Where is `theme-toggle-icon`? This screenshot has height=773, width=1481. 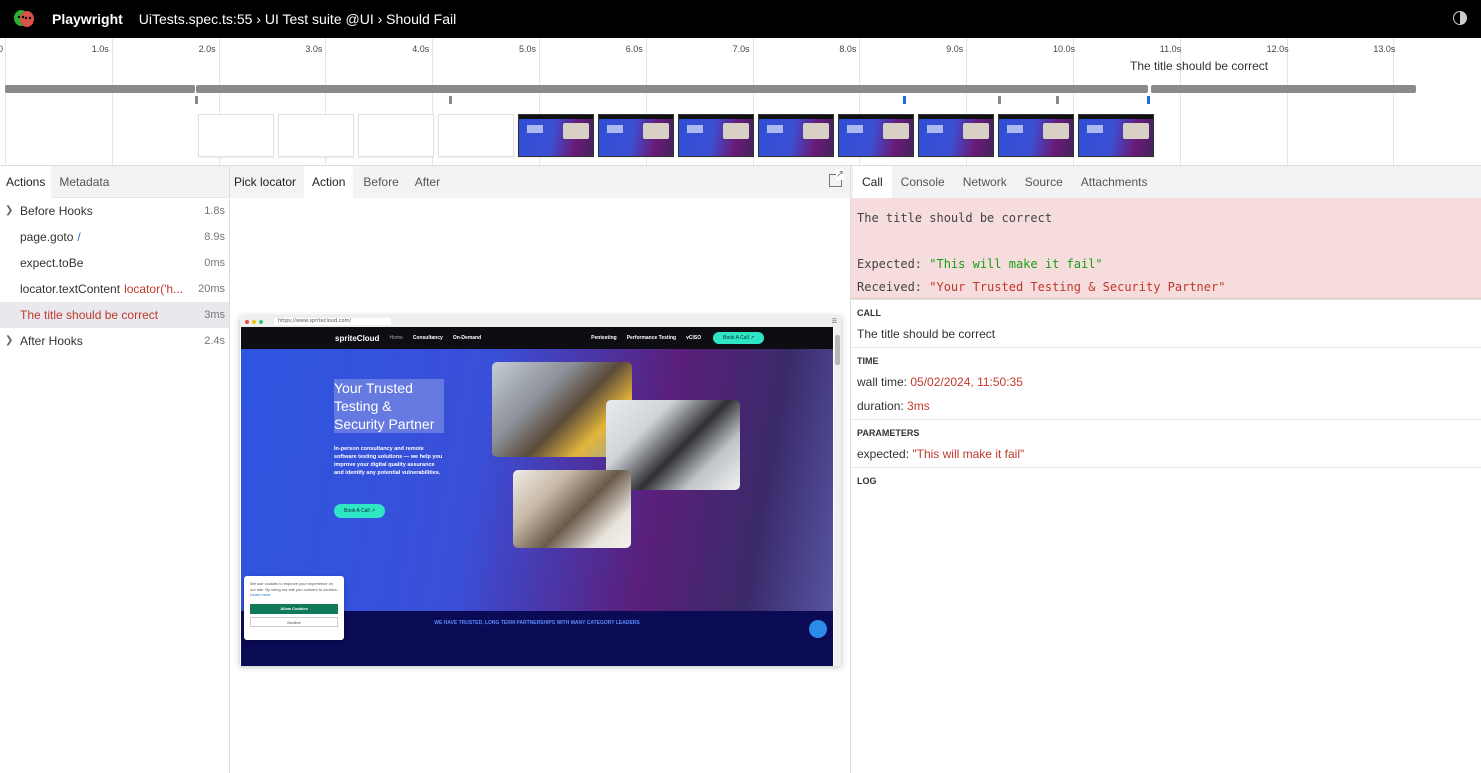 theme-toggle-icon is located at coordinates (1460, 18).